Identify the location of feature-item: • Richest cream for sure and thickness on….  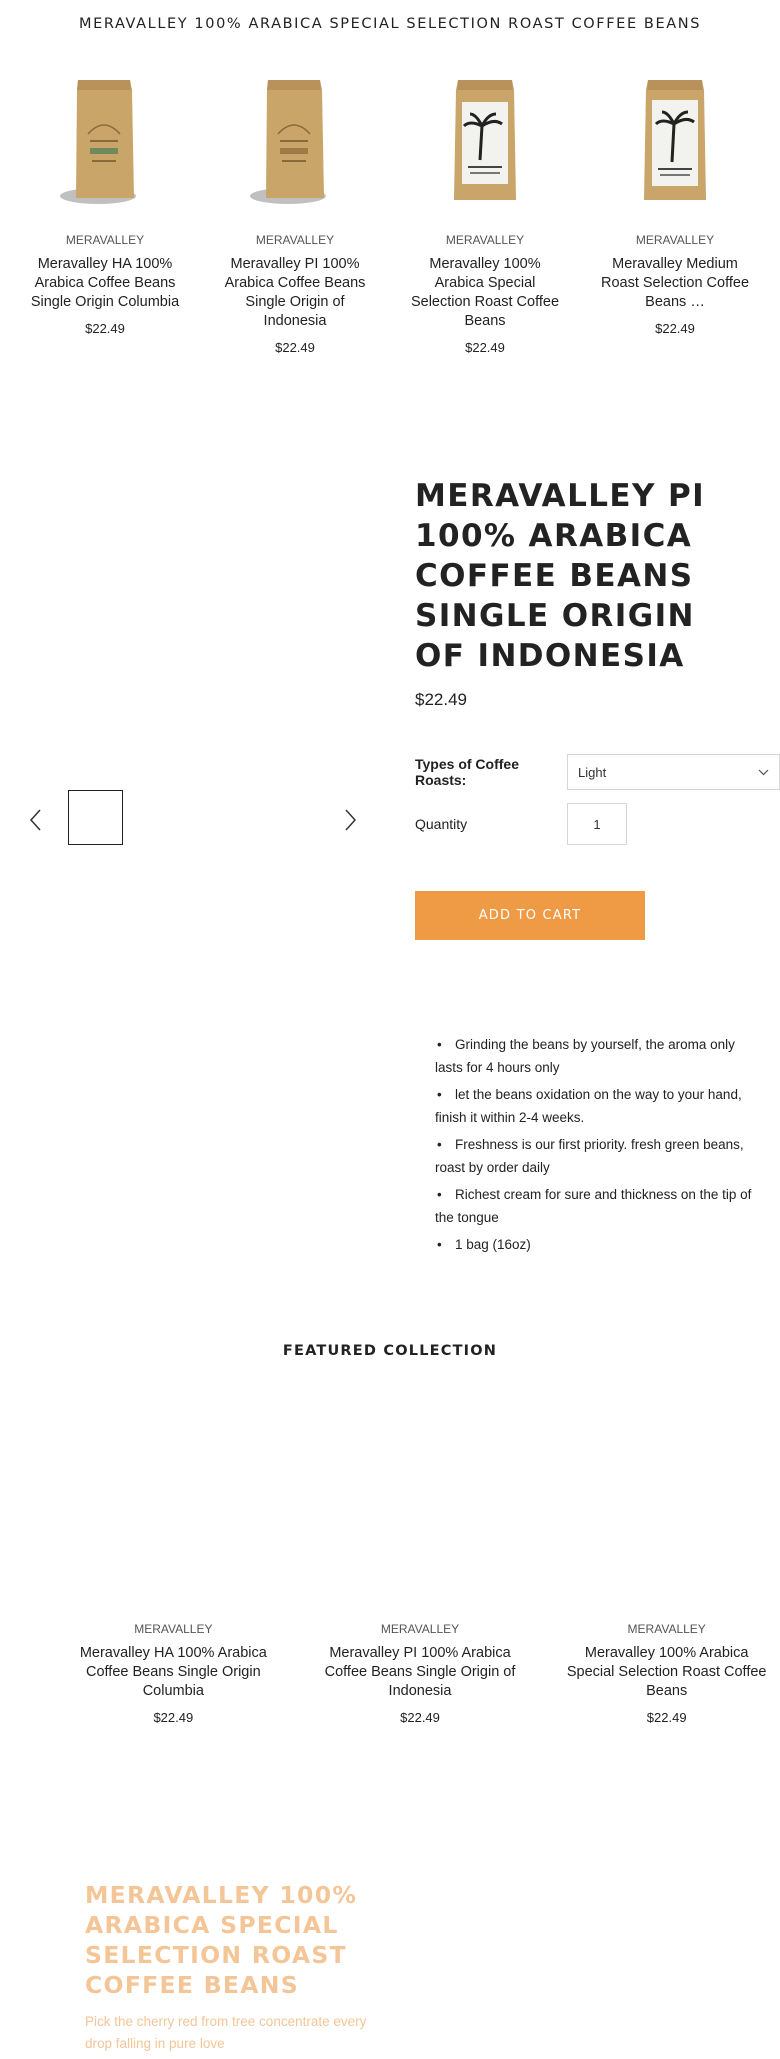
(593, 1206).